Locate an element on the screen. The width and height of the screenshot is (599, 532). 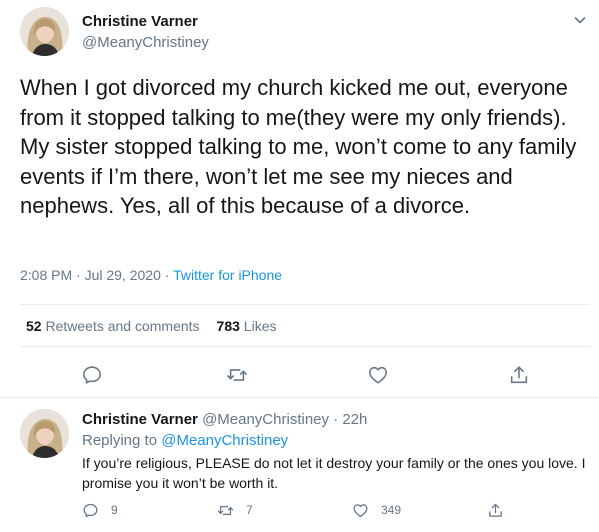
avatar is located at coordinates (44, 31).